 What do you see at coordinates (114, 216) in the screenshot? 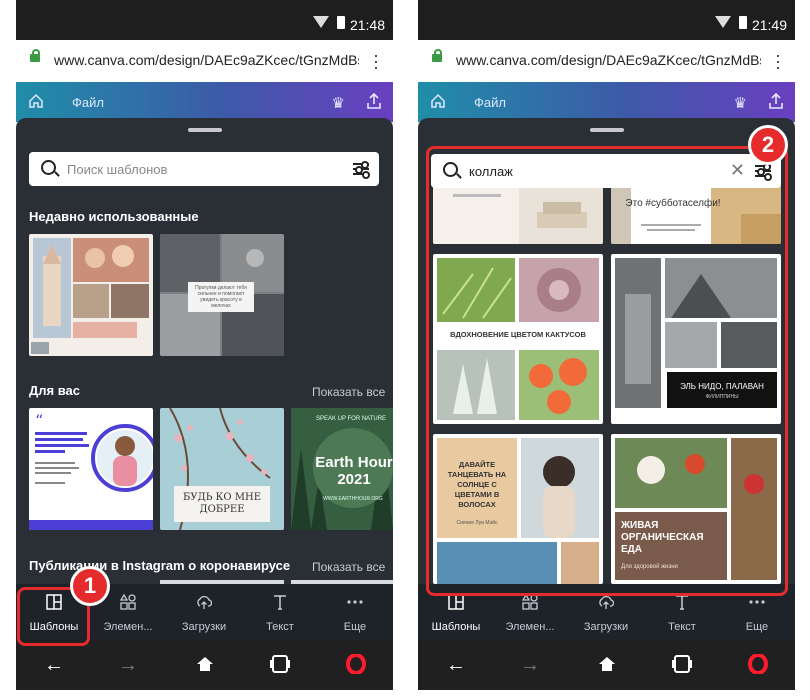
I see `recent-section-title: Недавно использованные` at bounding box center [114, 216].